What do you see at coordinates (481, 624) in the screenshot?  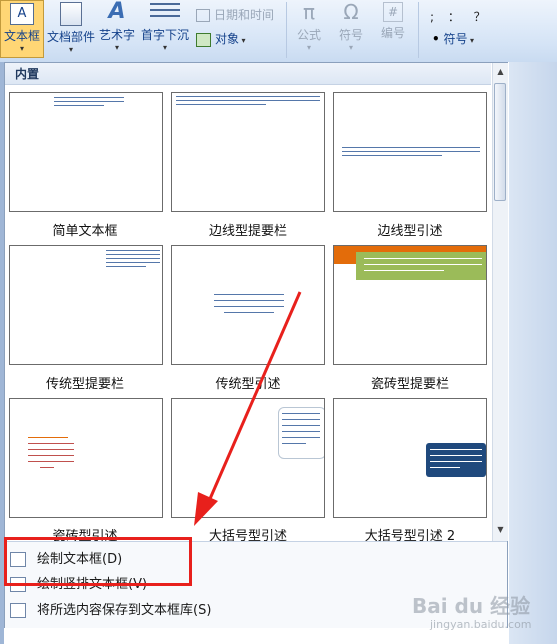 I see `watermark-url: jingyan.baidu.com` at bounding box center [481, 624].